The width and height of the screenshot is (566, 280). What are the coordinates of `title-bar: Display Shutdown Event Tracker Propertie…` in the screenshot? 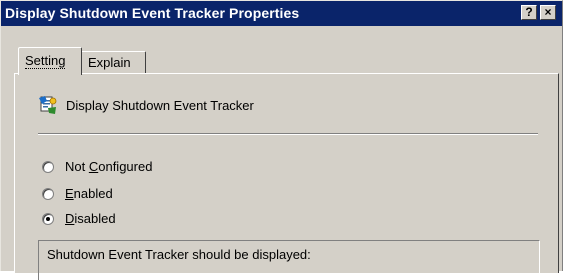 It's located at (281, 13).